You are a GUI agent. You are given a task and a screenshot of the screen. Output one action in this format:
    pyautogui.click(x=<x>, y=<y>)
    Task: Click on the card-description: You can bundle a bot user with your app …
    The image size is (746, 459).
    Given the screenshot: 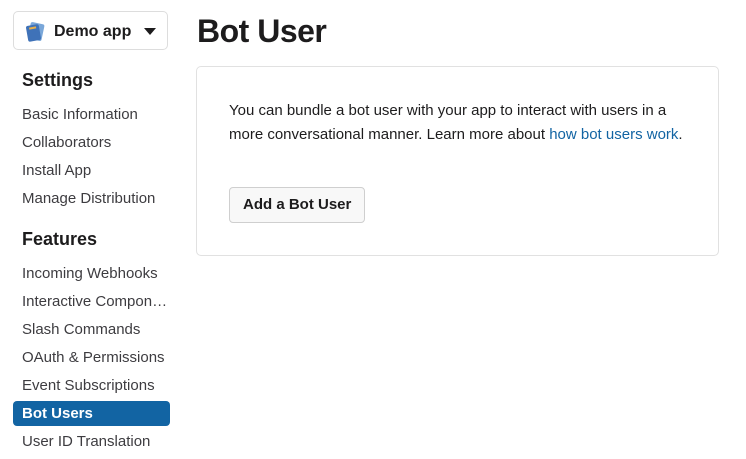 What is the action you would take?
    pyautogui.click(x=459, y=123)
    